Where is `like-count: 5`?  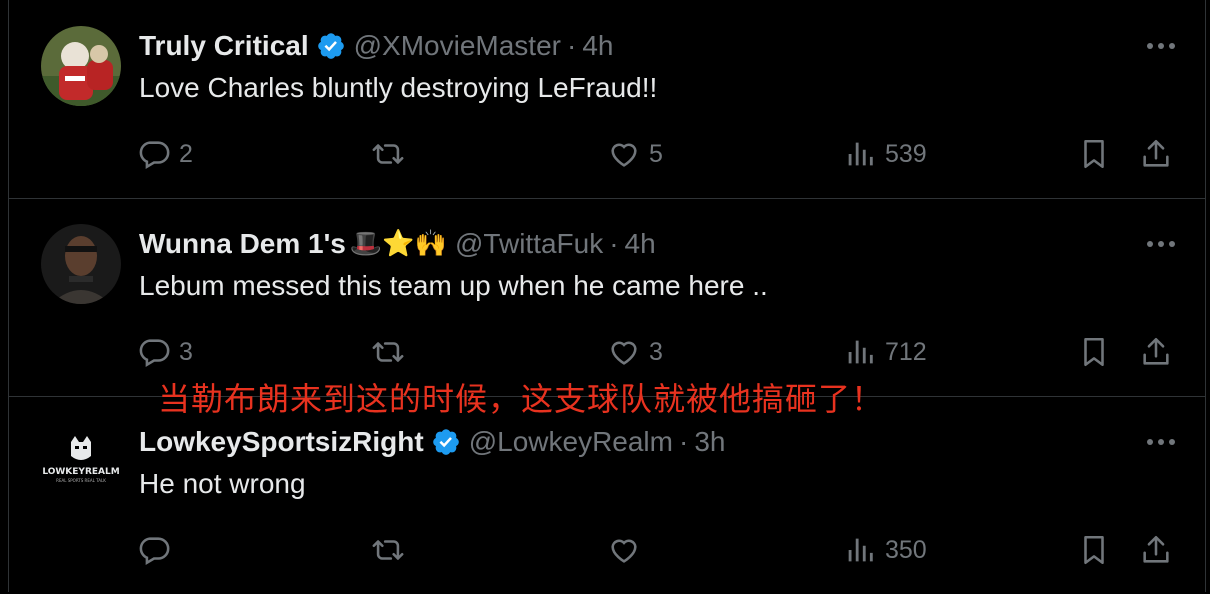 like-count: 5 is located at coordinates (656, 153).